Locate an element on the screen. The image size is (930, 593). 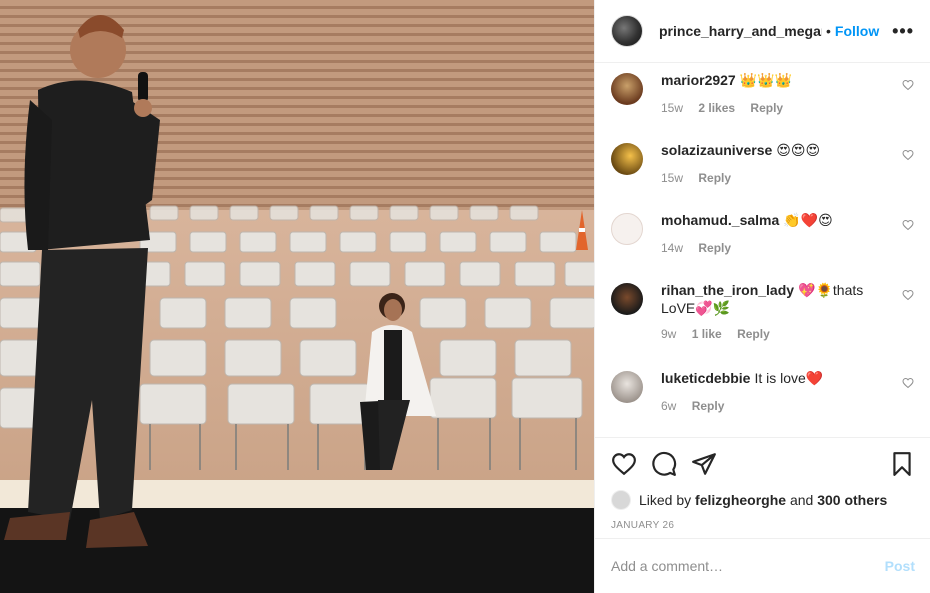
comment-text: 😍😍😍 is located at coordinates (798, 150).